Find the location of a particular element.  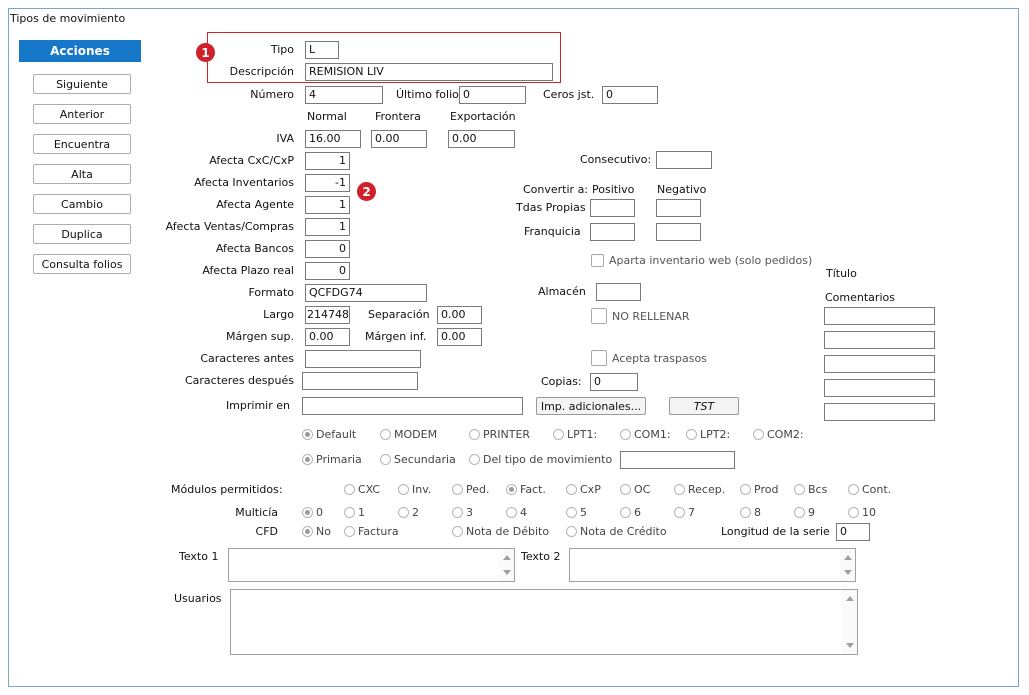

anterior-button: Anterior is located at coordinates (82, 114).